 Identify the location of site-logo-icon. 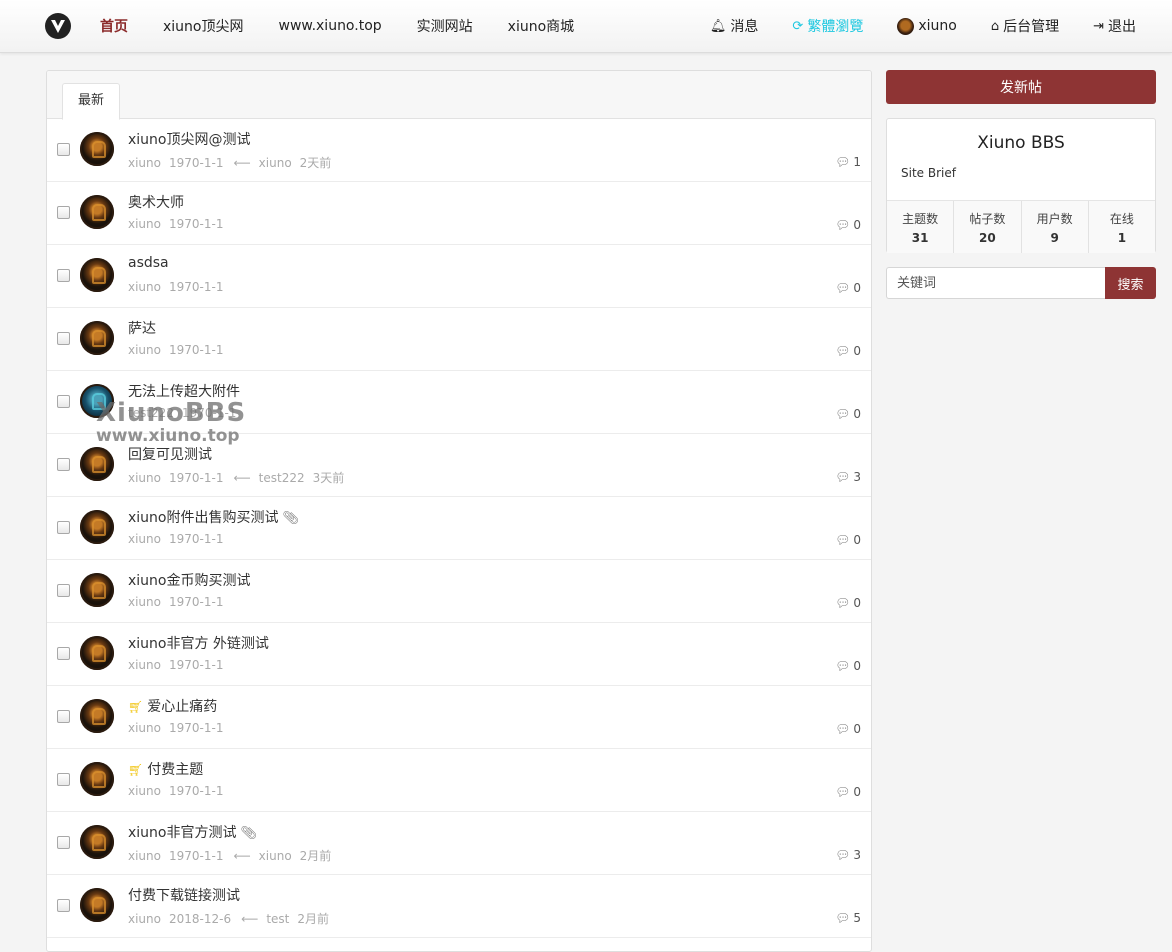
(58, 26).